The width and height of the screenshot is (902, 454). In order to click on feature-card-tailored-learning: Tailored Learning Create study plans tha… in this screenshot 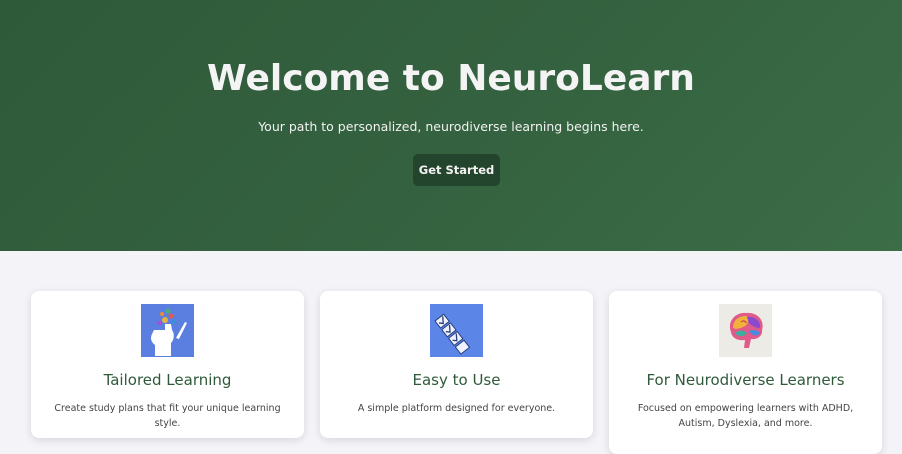, I will do `click(167, 364)`.